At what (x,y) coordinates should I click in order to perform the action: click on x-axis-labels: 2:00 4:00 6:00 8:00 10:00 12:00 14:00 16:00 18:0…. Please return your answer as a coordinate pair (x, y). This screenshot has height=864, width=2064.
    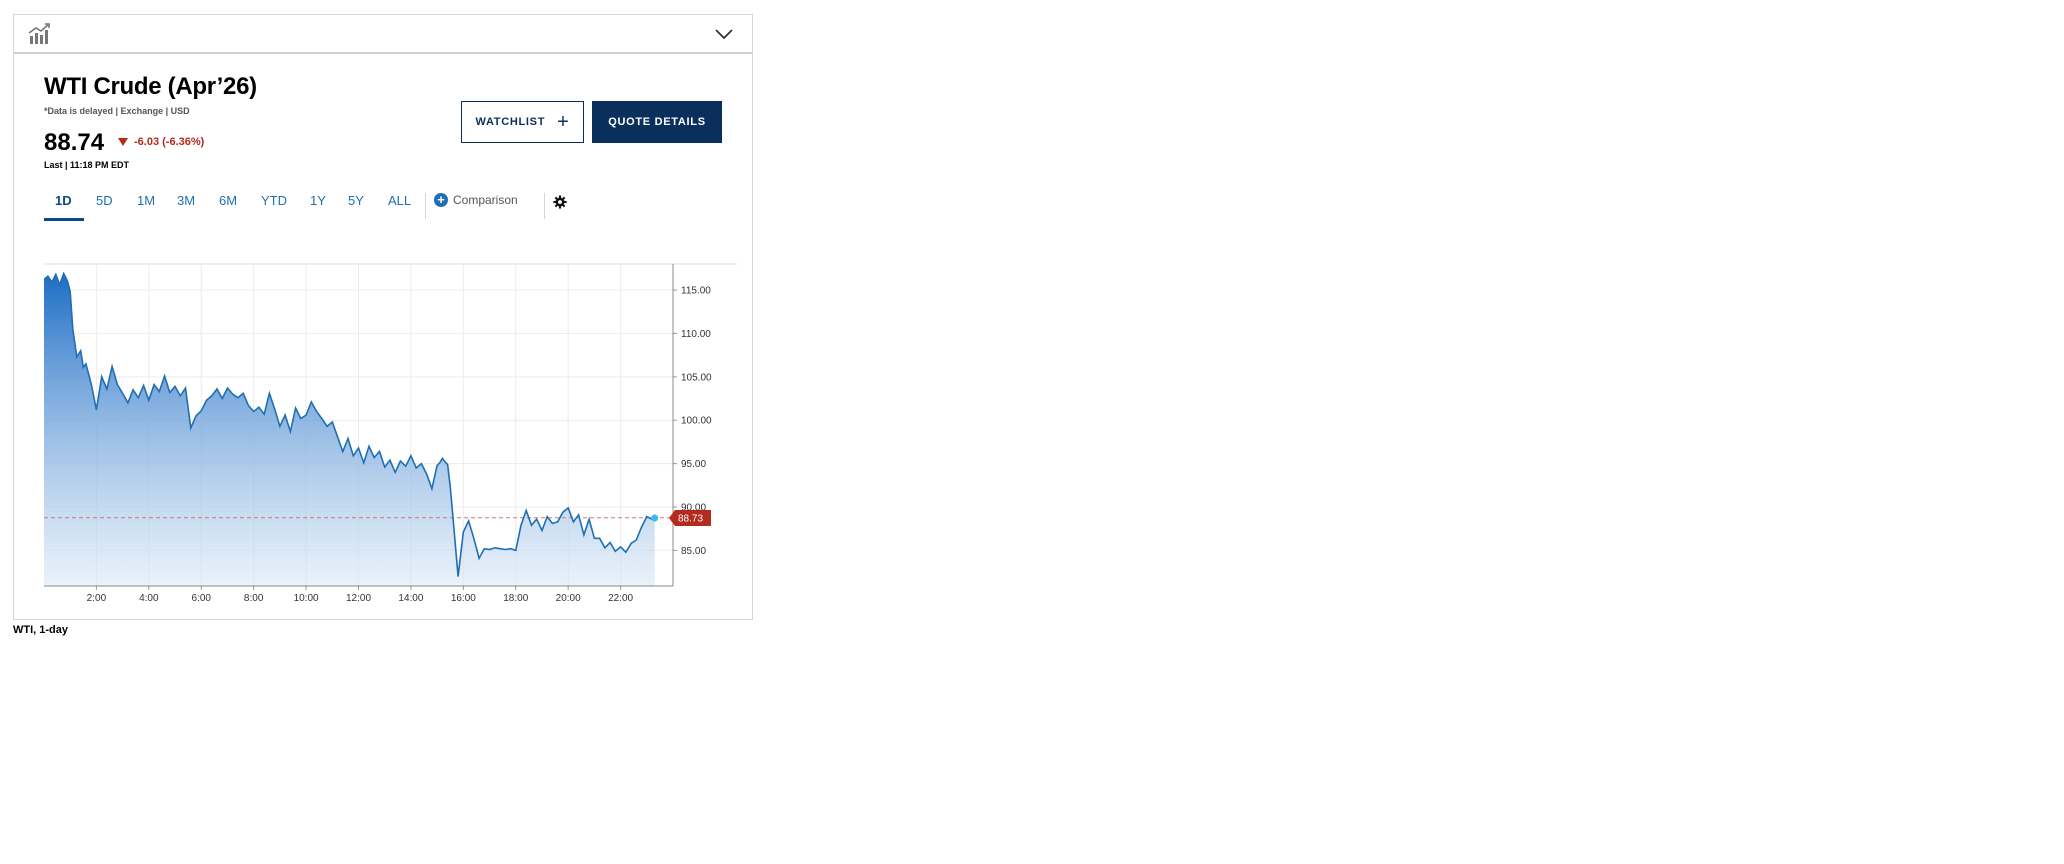
    Looking at the image, I should click on (360, 598).